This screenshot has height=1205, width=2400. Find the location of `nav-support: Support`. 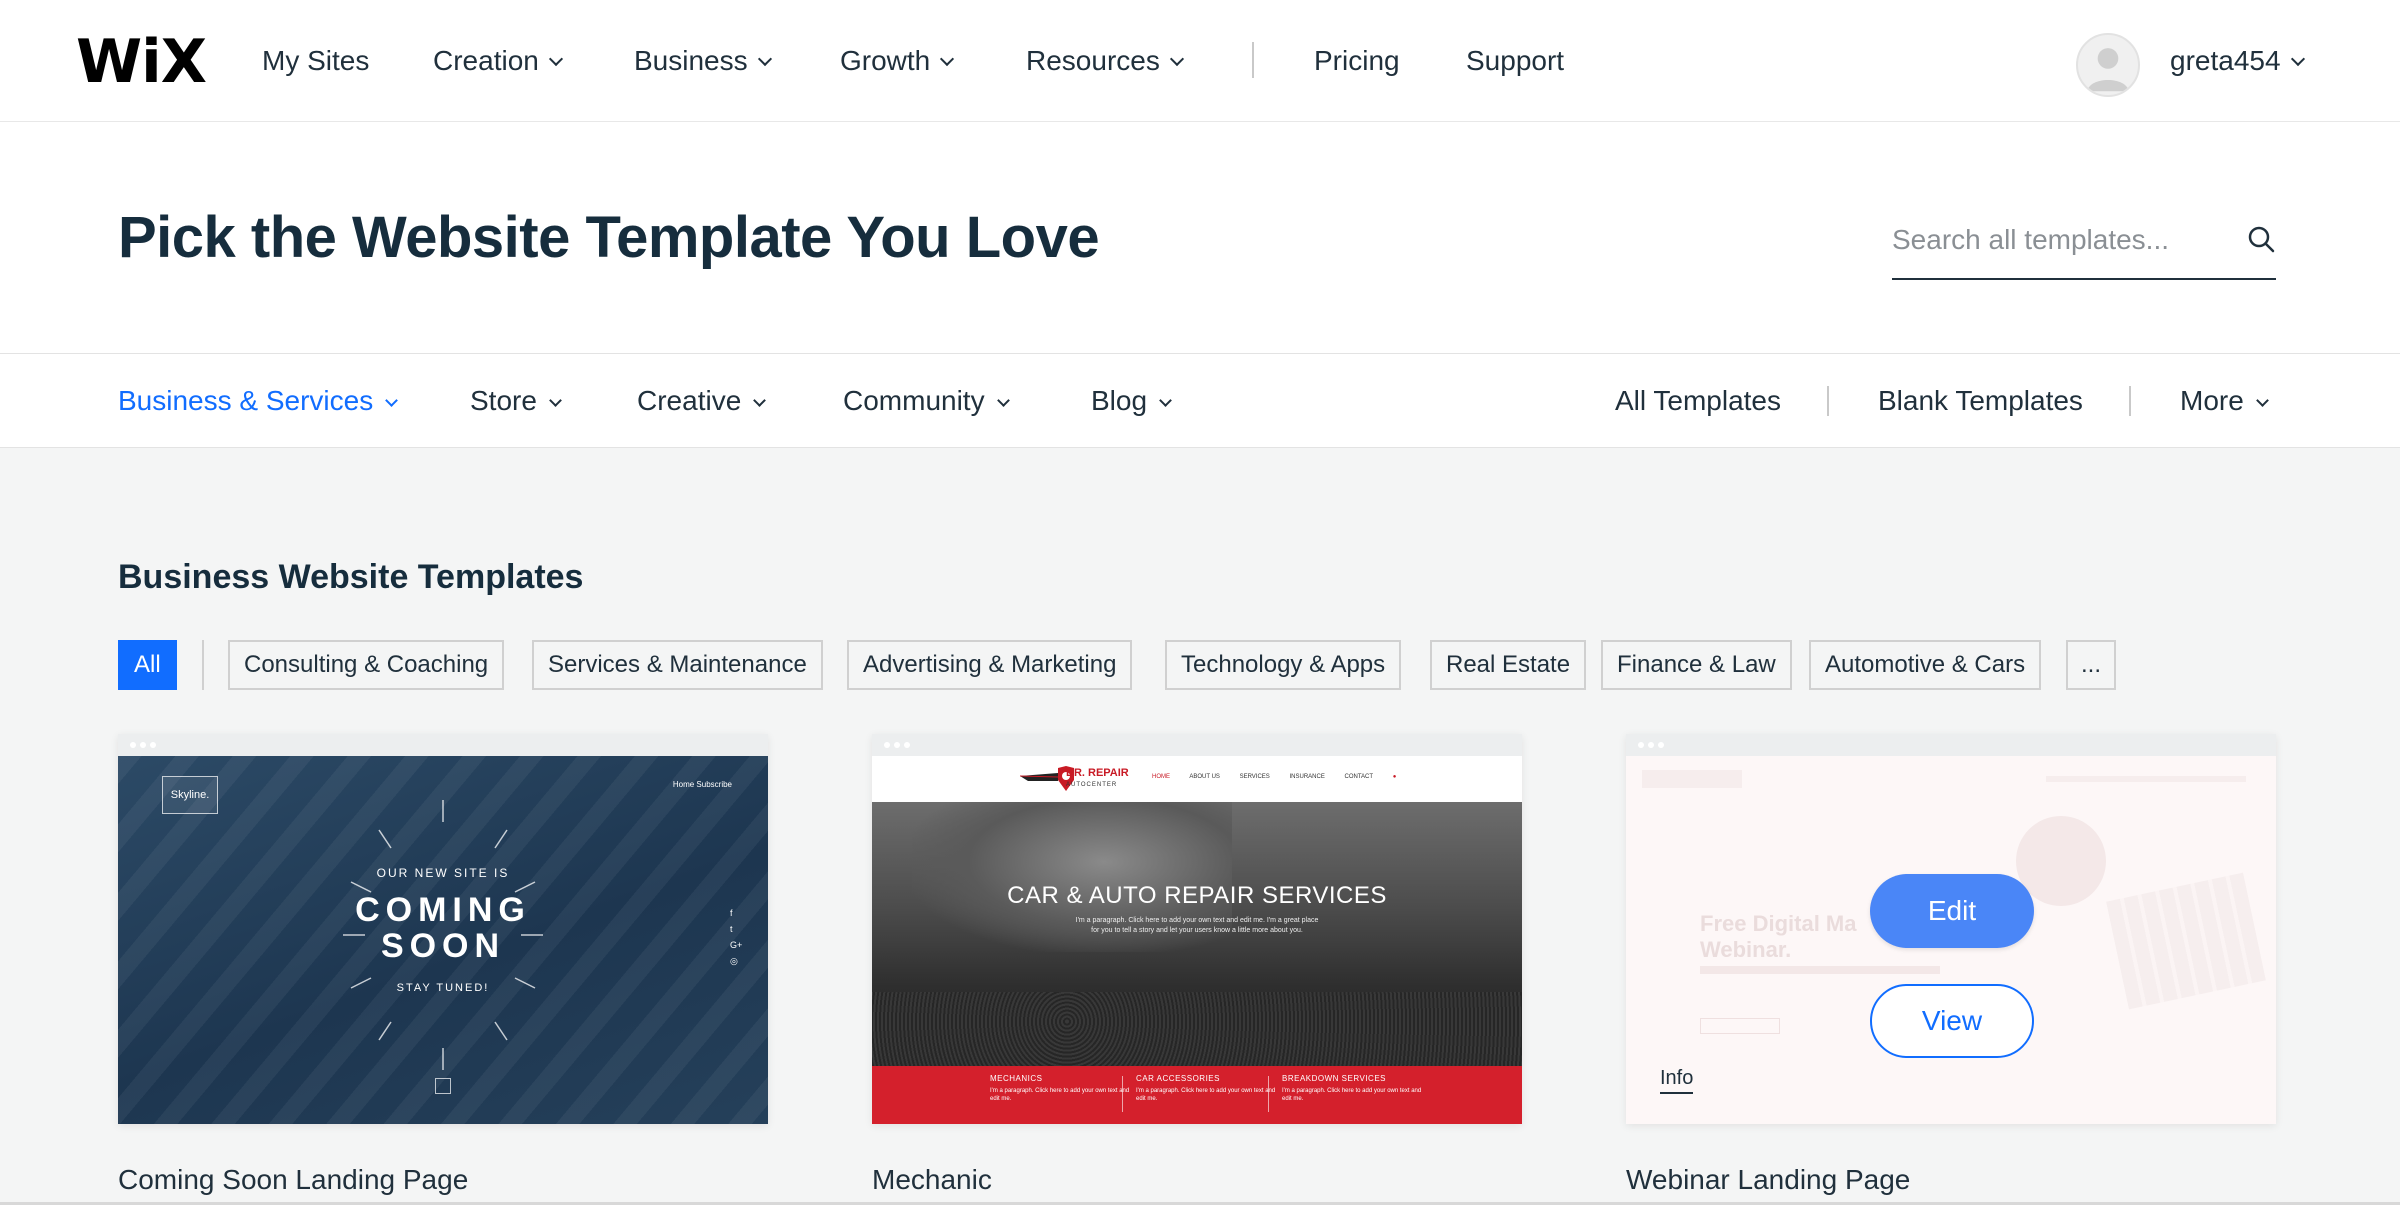

nav-support: Support is located at coordinates (1515, 61).